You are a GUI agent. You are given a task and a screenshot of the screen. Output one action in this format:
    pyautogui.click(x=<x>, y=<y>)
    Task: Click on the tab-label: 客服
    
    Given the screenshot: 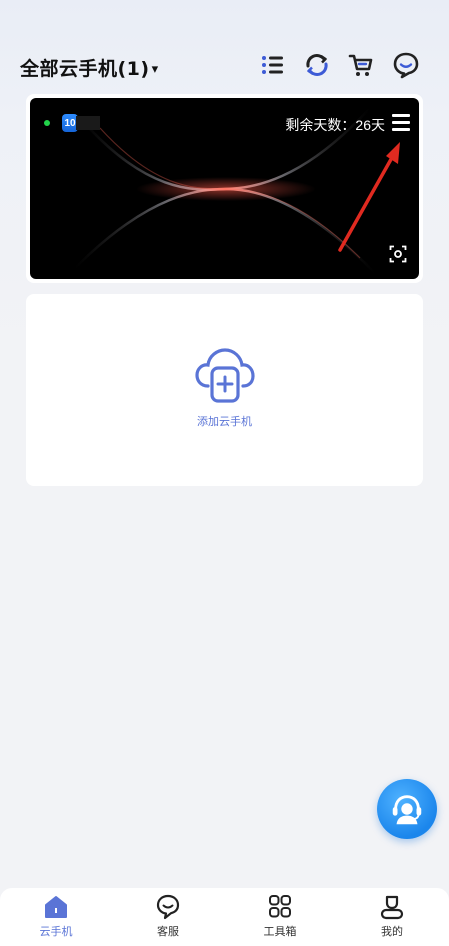 What is the action you would take?
    pyautogui.click(x=168, y=931)
    